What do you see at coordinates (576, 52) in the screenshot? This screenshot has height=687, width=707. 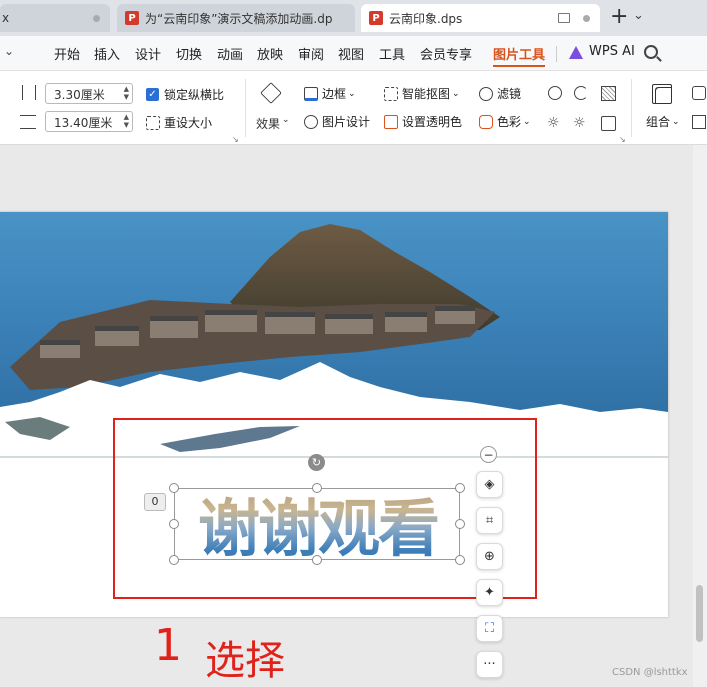 I see `wps-ai-icon` at bounding box center [576, 52].